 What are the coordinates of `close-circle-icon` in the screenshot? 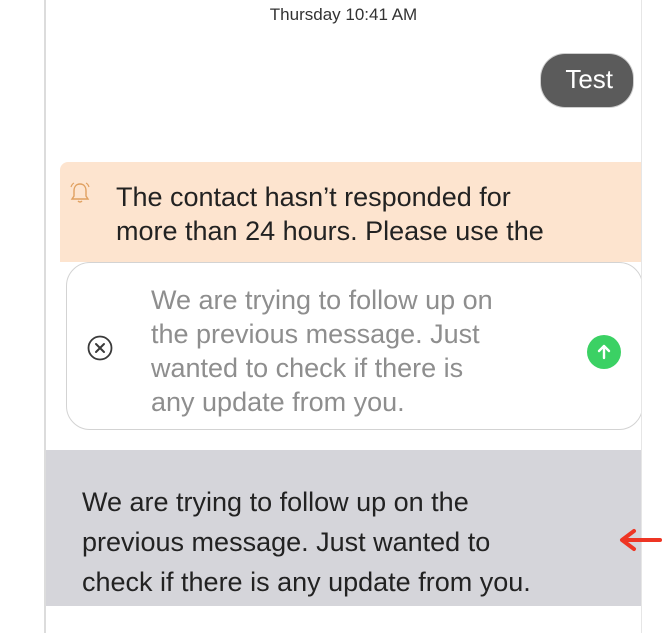 It's located at (100, 348).